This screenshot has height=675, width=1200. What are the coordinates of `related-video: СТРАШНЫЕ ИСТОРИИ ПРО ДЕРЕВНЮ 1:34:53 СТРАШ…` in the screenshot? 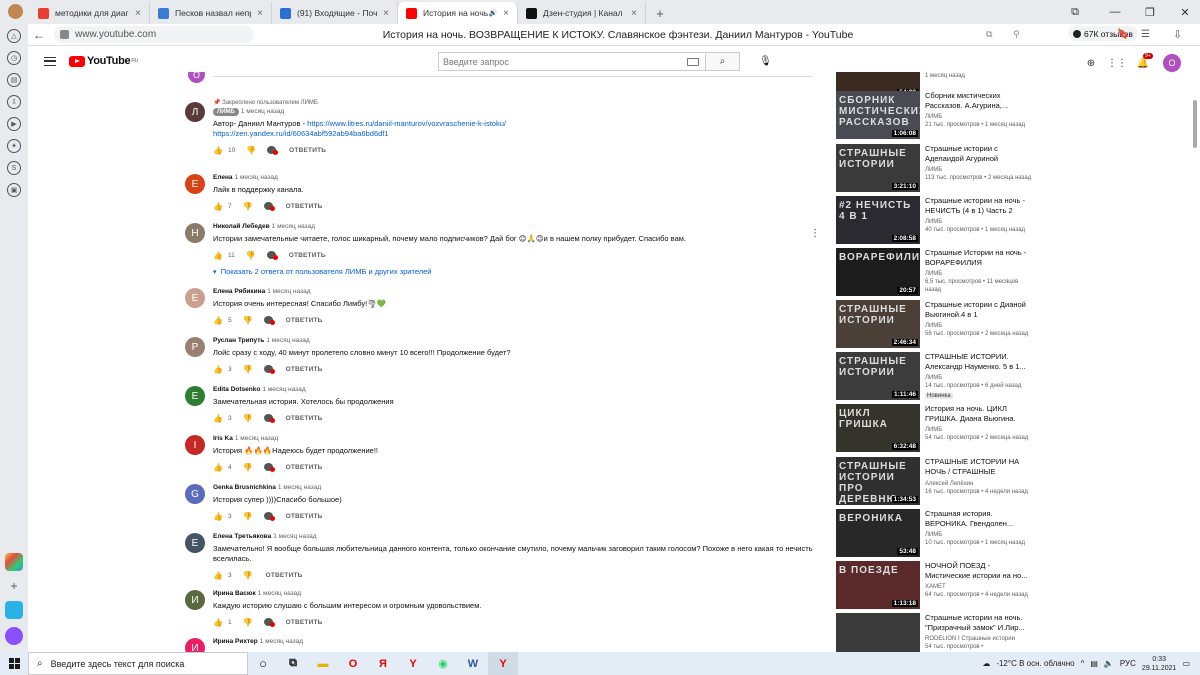 It's located at (936, 481).